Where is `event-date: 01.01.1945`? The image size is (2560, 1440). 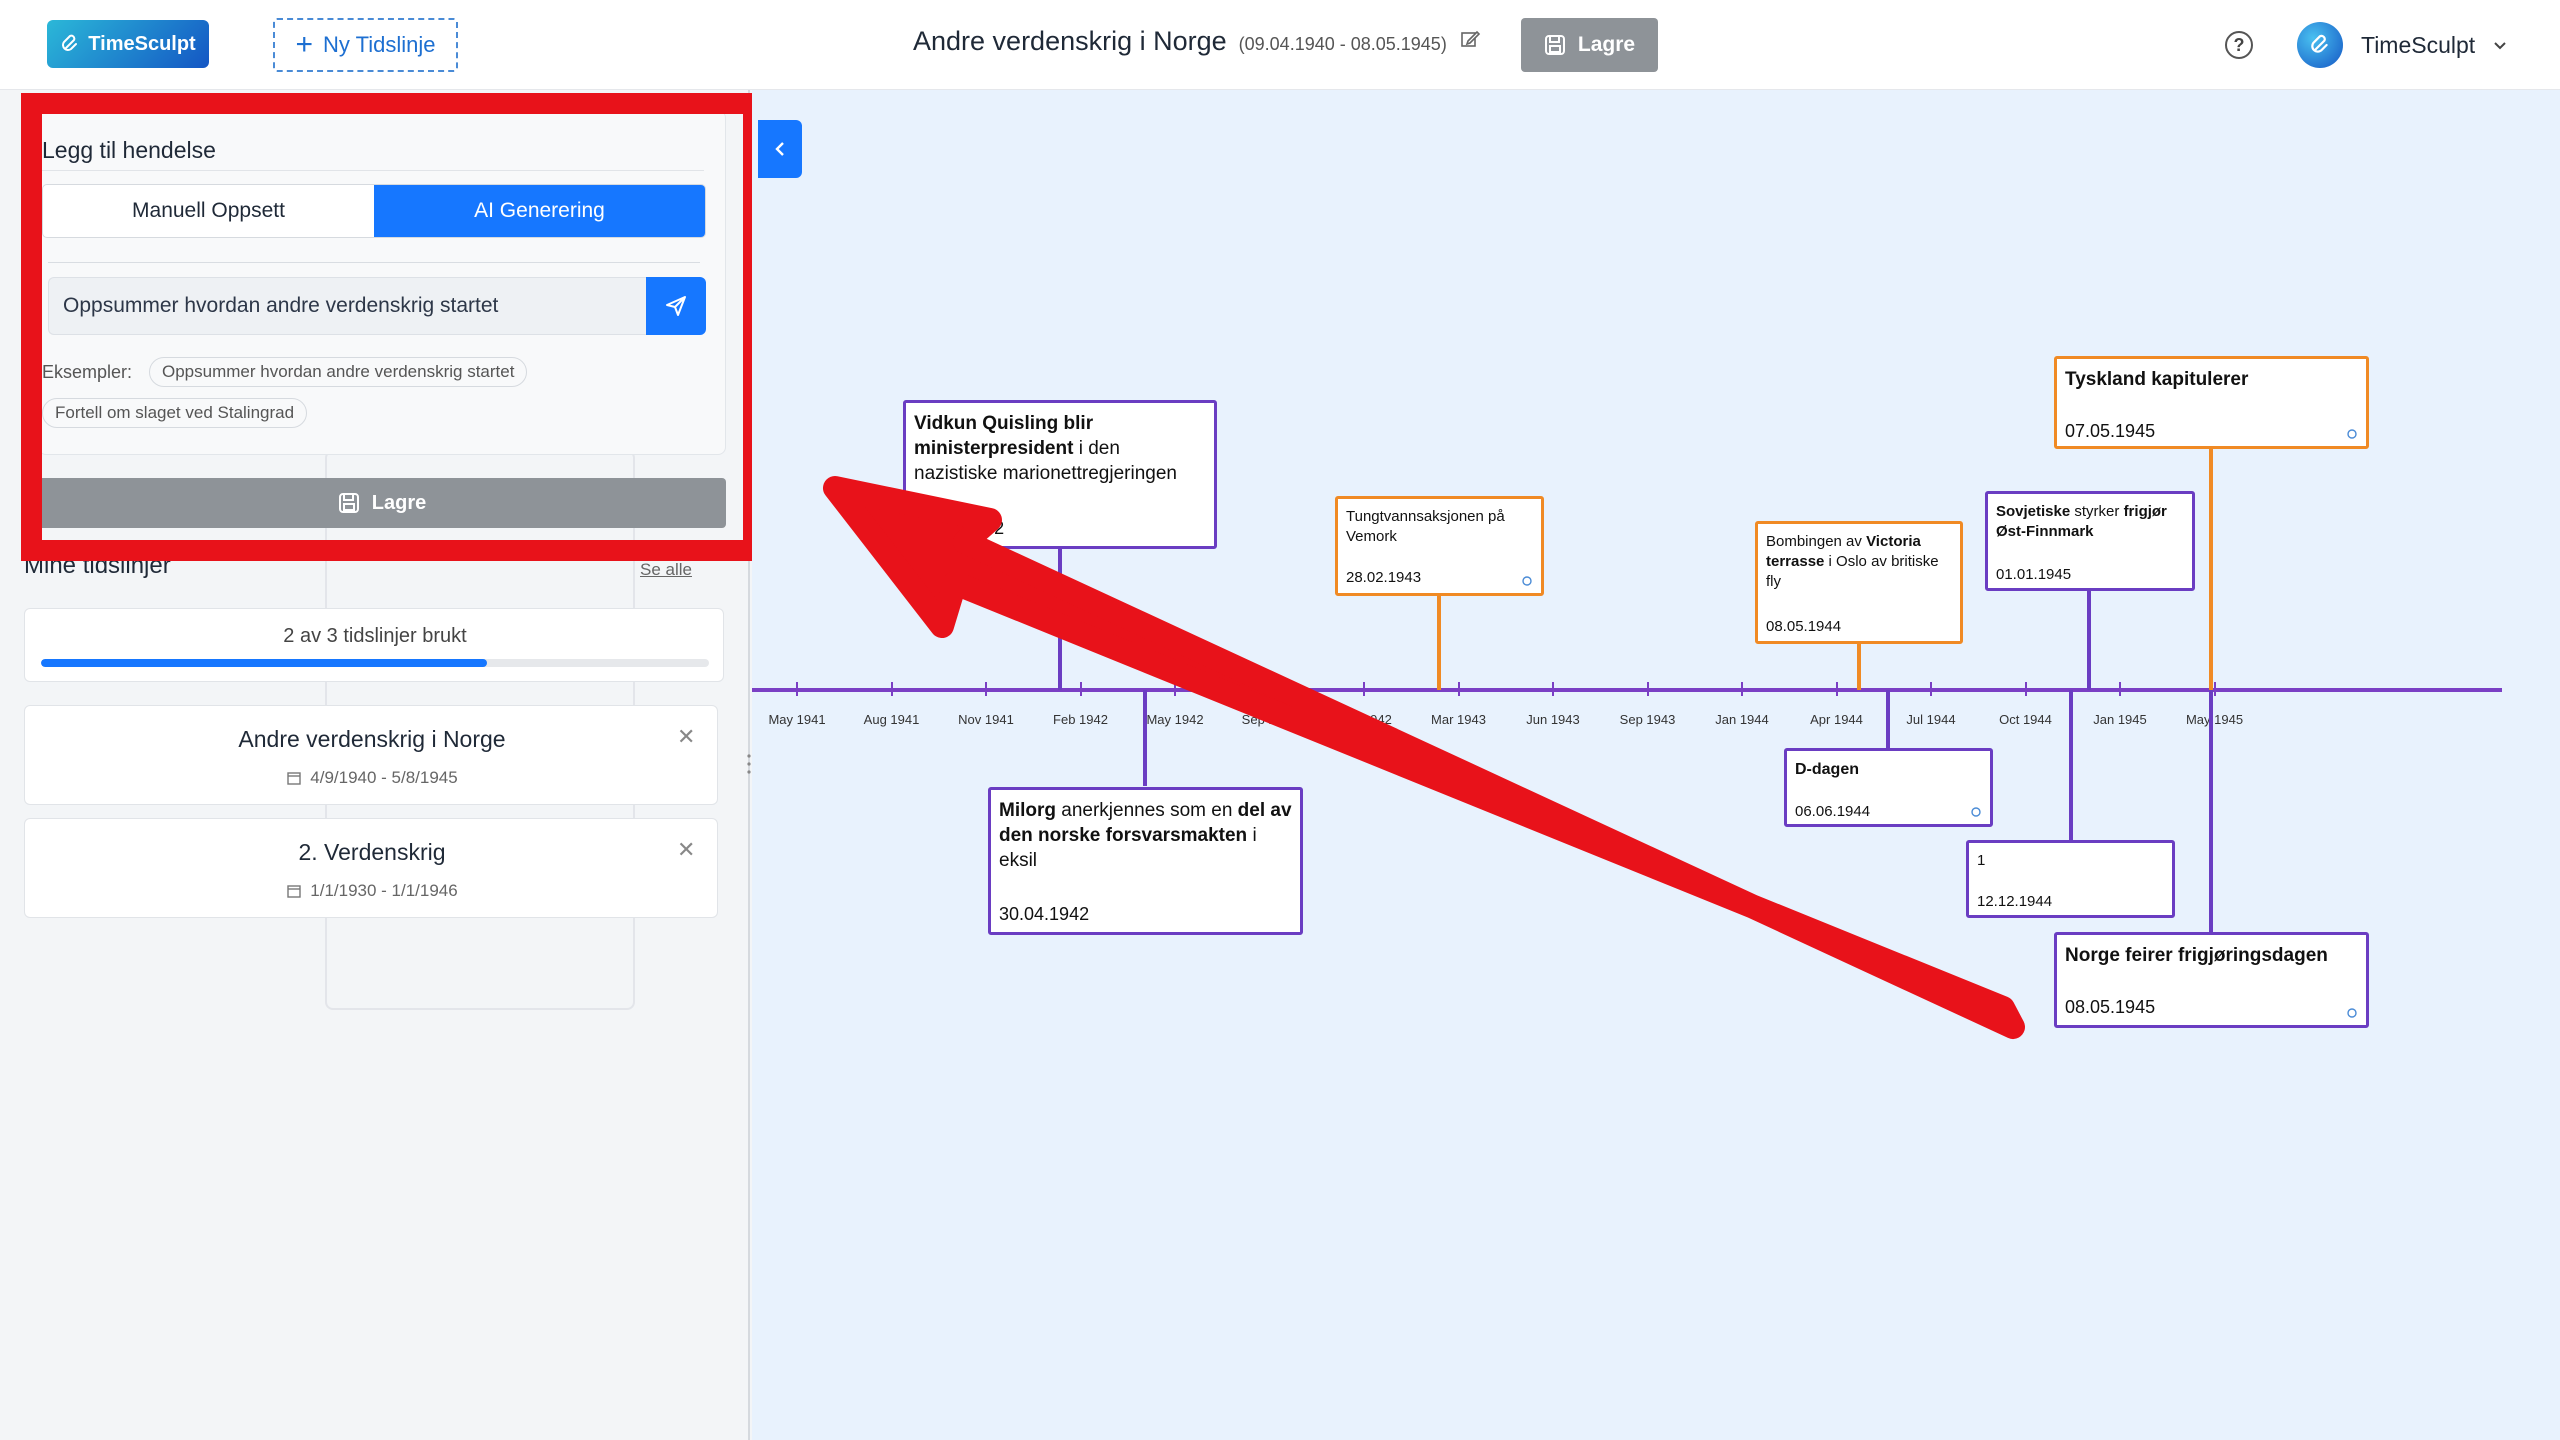
event-date: 01.01.1945 is located at coordinates (2034, 574).